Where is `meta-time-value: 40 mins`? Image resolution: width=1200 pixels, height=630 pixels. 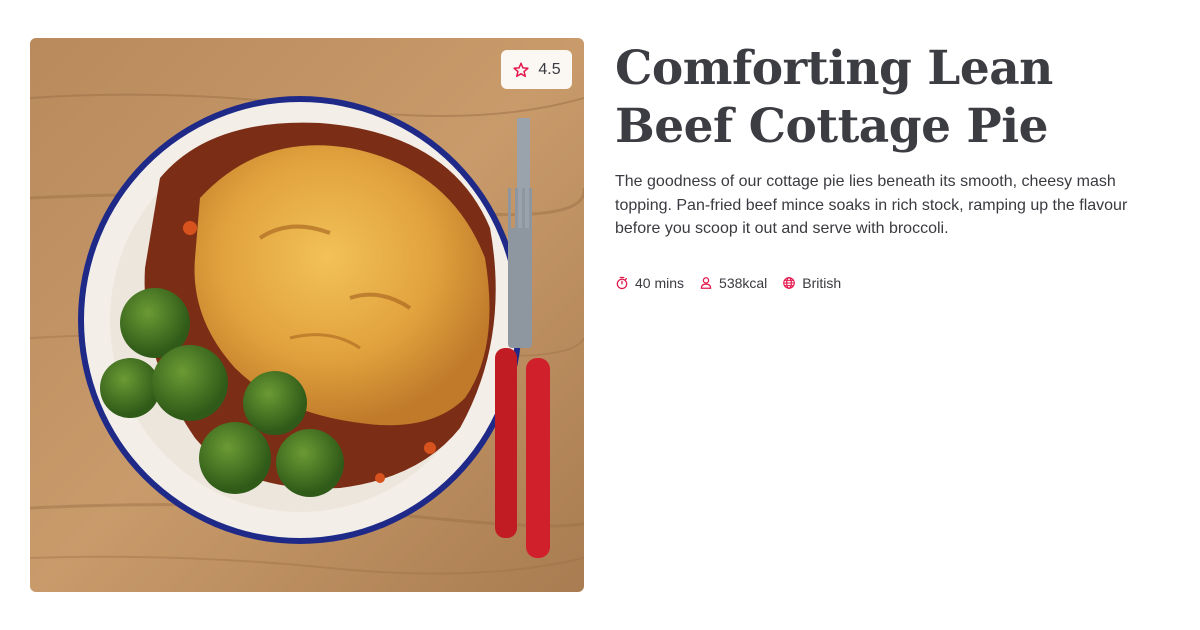
meta-time-value: 40 mins is located at coordinates (660, 283).